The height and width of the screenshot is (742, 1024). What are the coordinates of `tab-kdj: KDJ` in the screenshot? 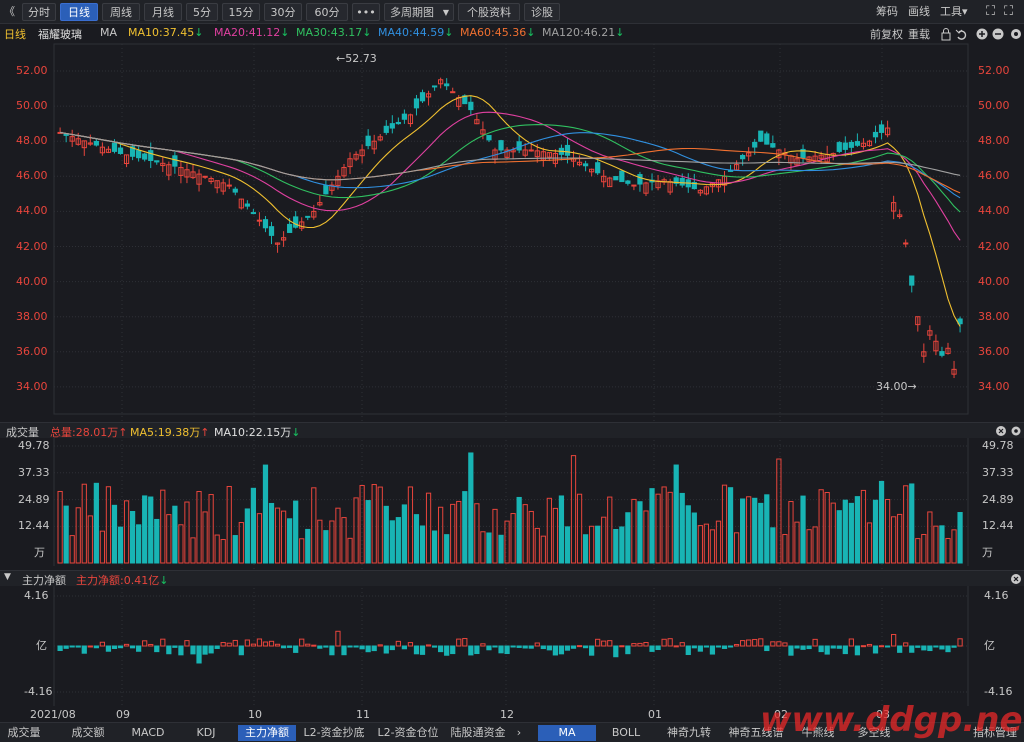 It's located at (206, 733).